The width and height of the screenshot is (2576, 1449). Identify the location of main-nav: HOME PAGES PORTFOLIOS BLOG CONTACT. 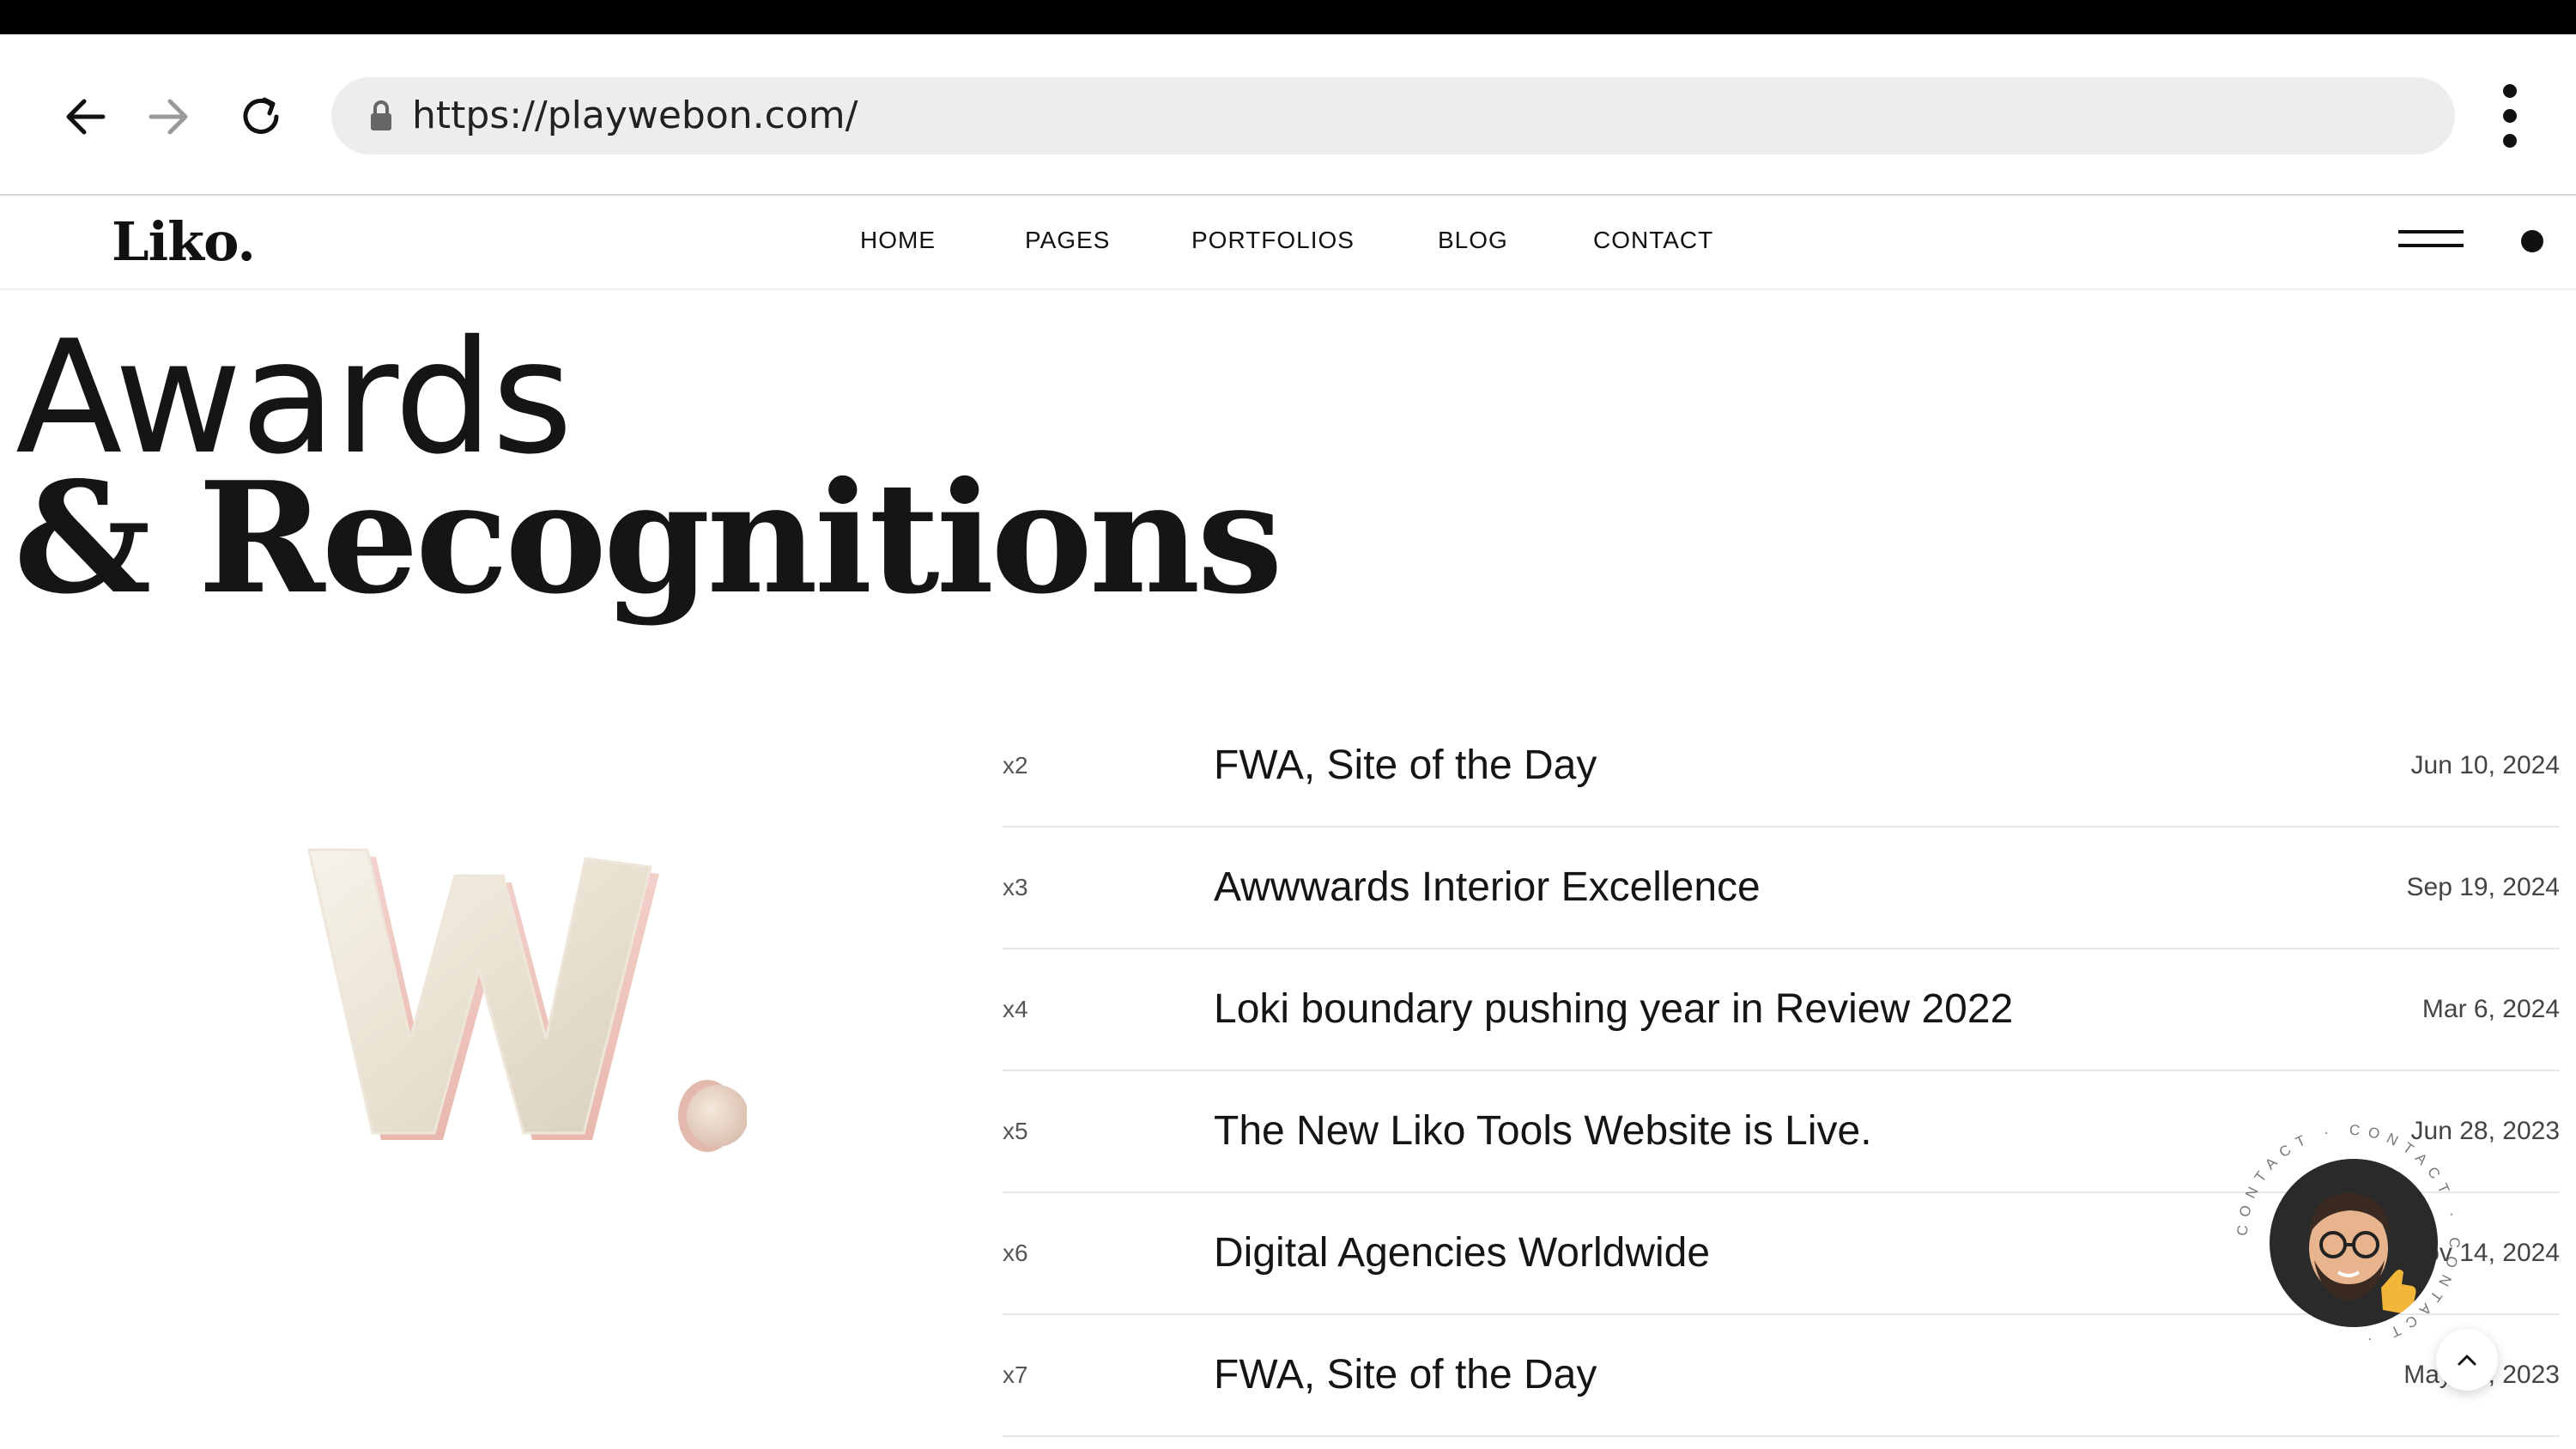
(1288, 242).